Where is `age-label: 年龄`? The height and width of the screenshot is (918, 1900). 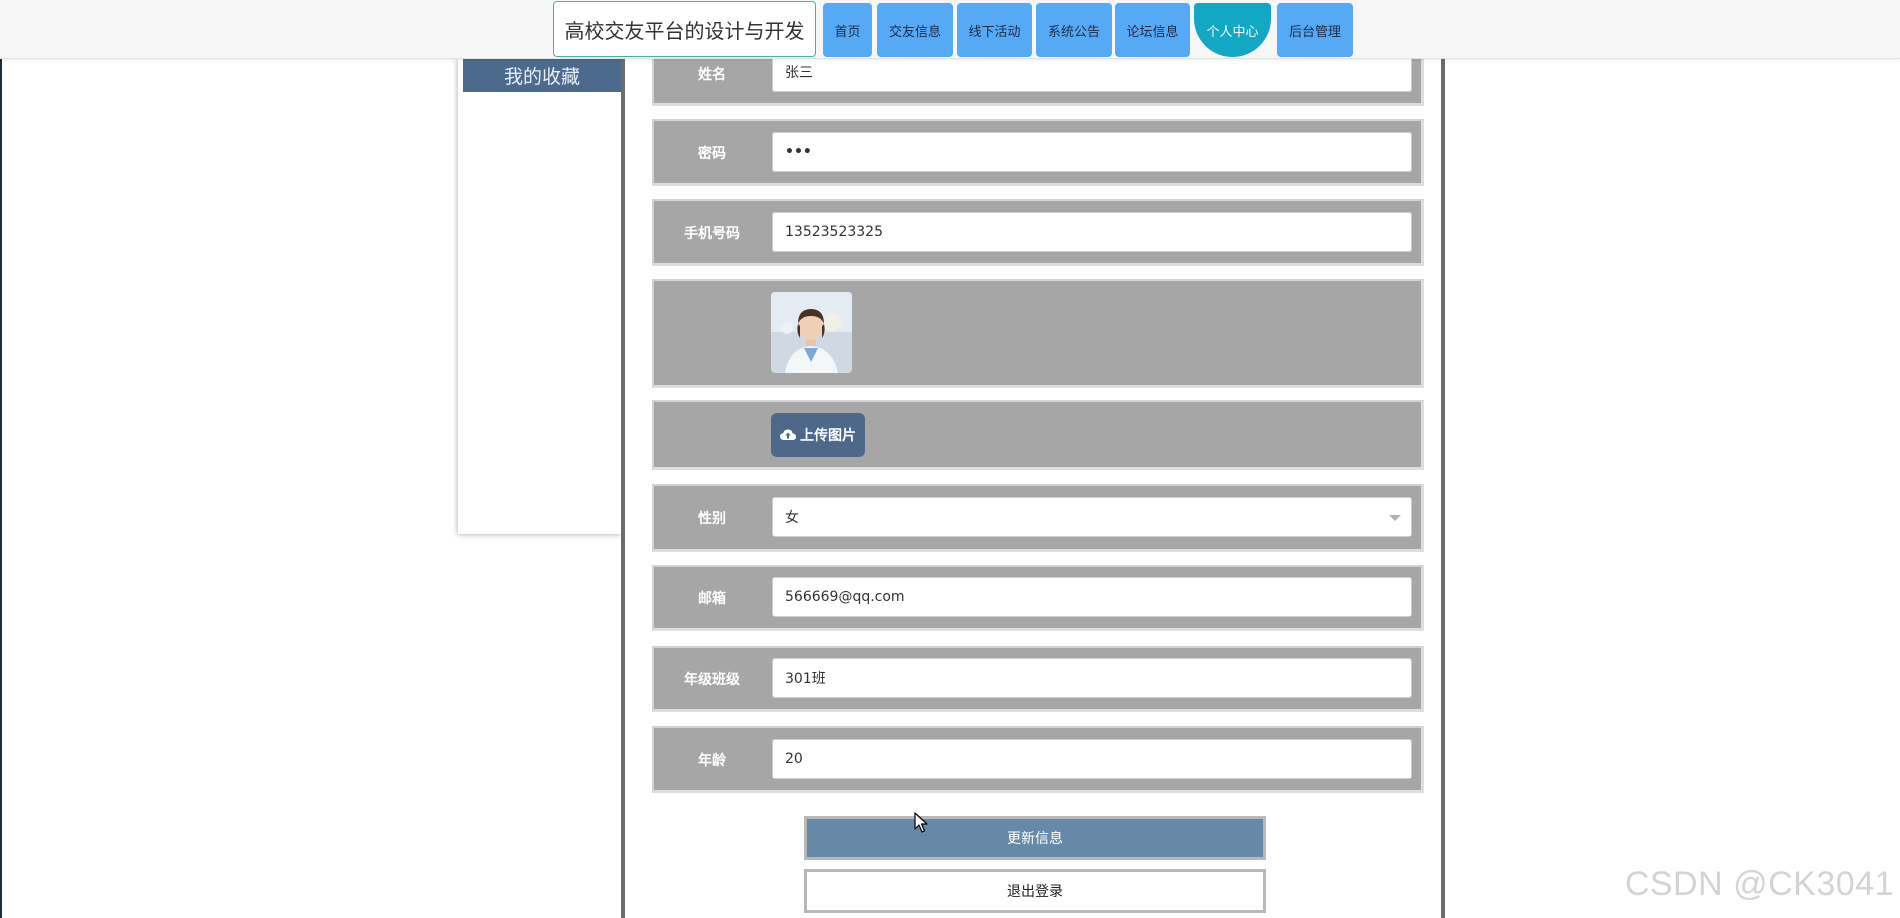
age-label: 年龄 is located at coordinates (712, 761).